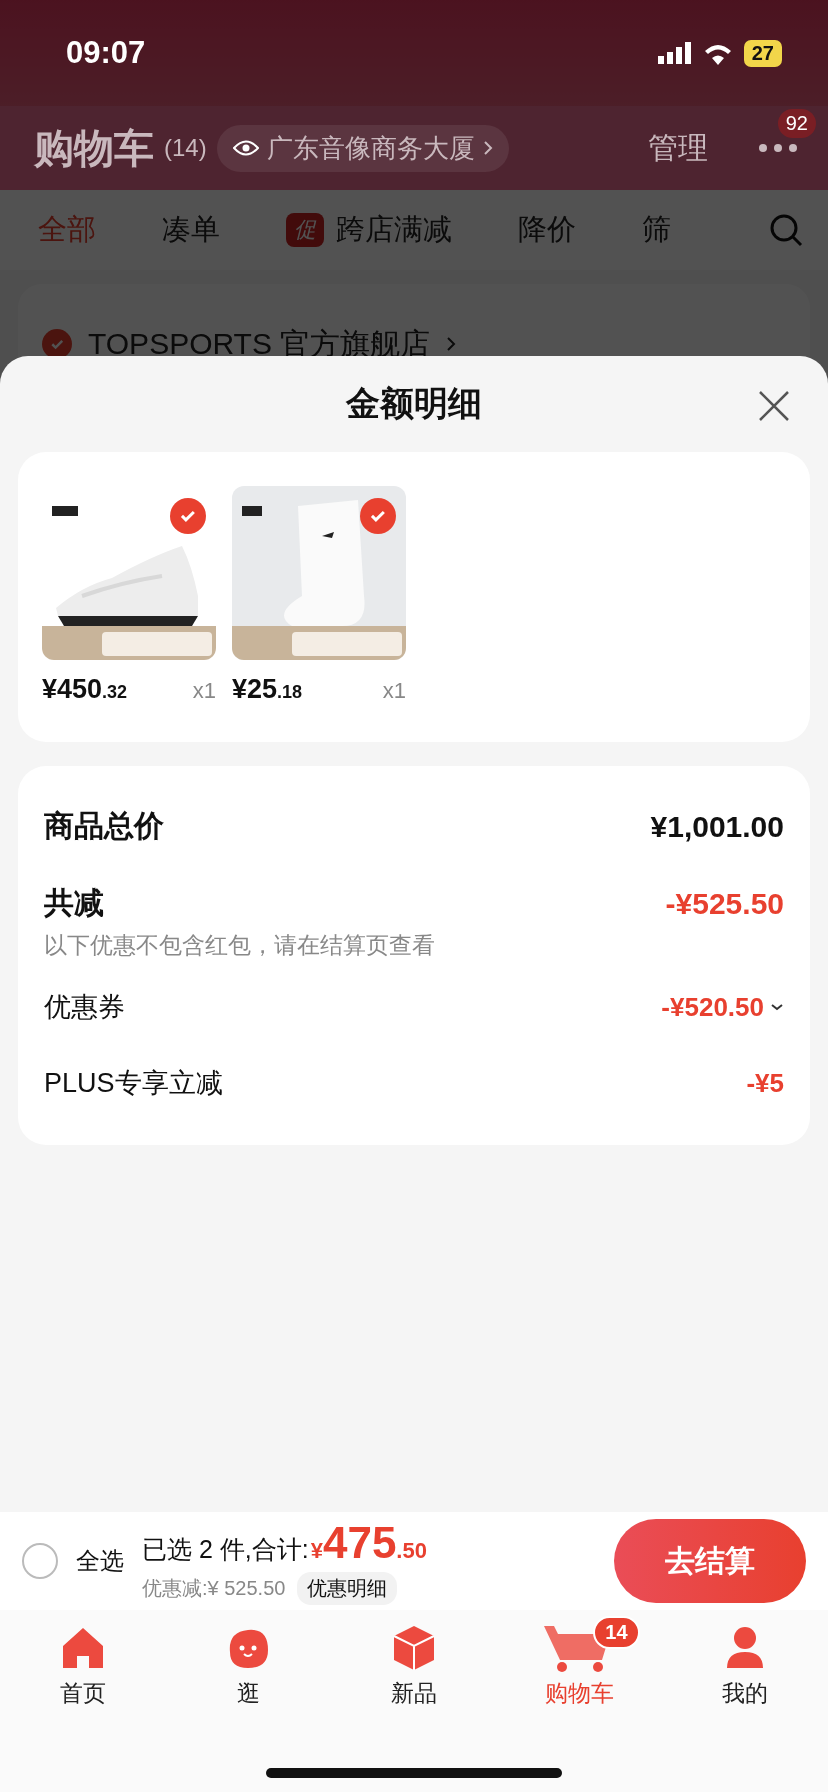 The image size is (828, 1792). What do you see at coordinates (710, 1561) in the screenshot?
I see `checkout-button: 去结算` at bounding box center [710, 1561].